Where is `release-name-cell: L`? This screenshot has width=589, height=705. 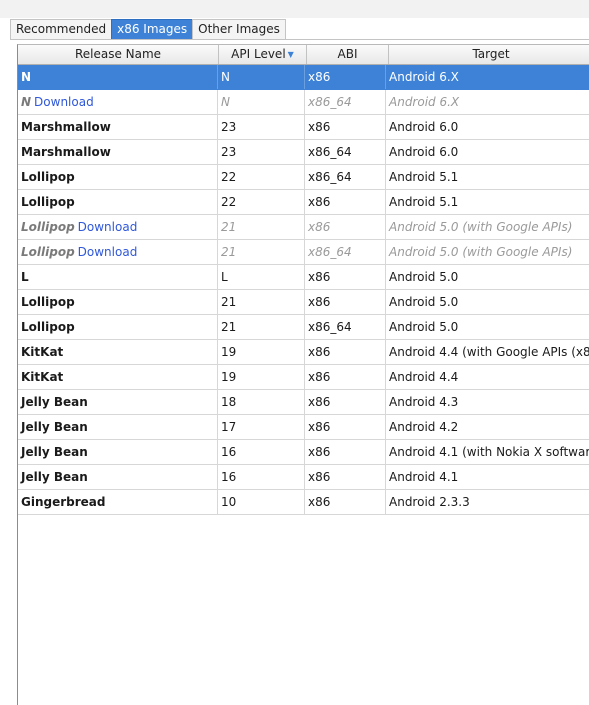
release-name-cell: L is located at coordinates (118, 277).